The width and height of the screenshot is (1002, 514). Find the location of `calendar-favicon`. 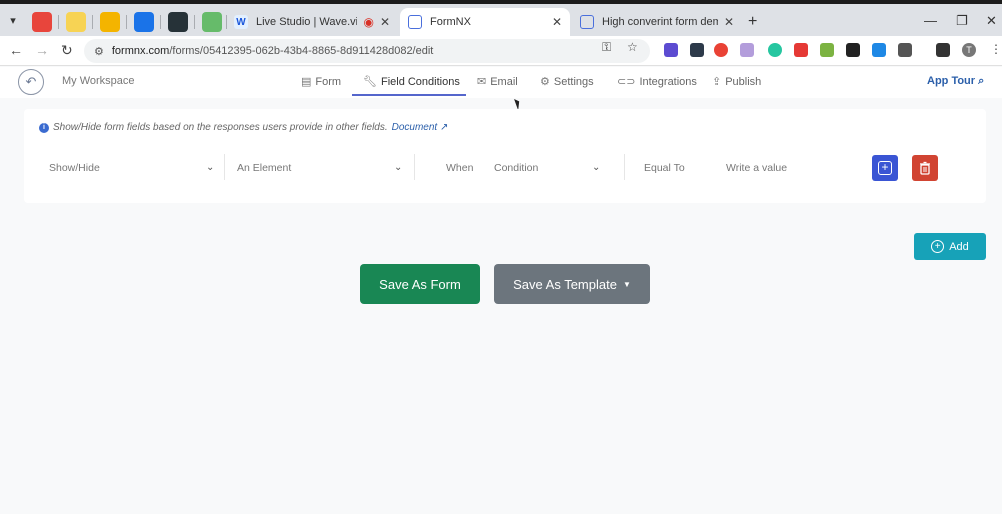

calendar-favicon is located at coordinates (42, 22).